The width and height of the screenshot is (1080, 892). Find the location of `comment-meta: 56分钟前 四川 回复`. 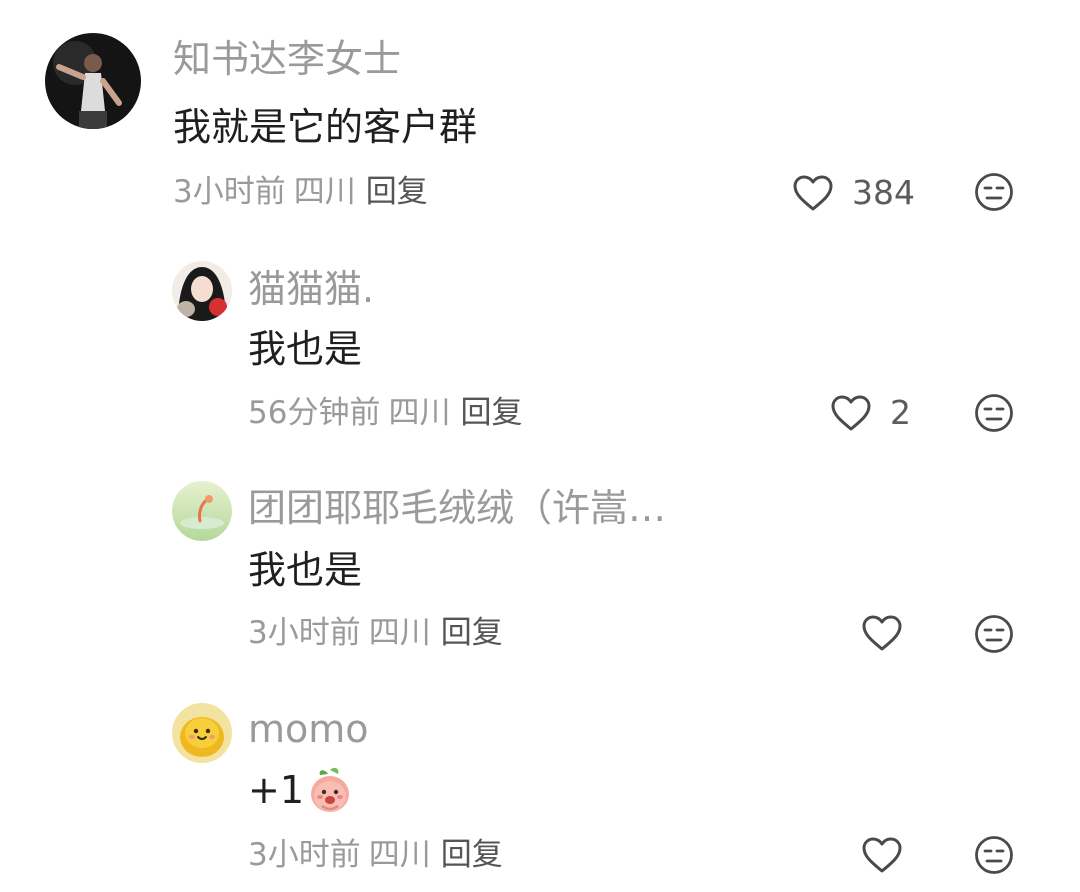

comment-meta: 56分钟前 四川 回复 is located at coordinates (385, 413).